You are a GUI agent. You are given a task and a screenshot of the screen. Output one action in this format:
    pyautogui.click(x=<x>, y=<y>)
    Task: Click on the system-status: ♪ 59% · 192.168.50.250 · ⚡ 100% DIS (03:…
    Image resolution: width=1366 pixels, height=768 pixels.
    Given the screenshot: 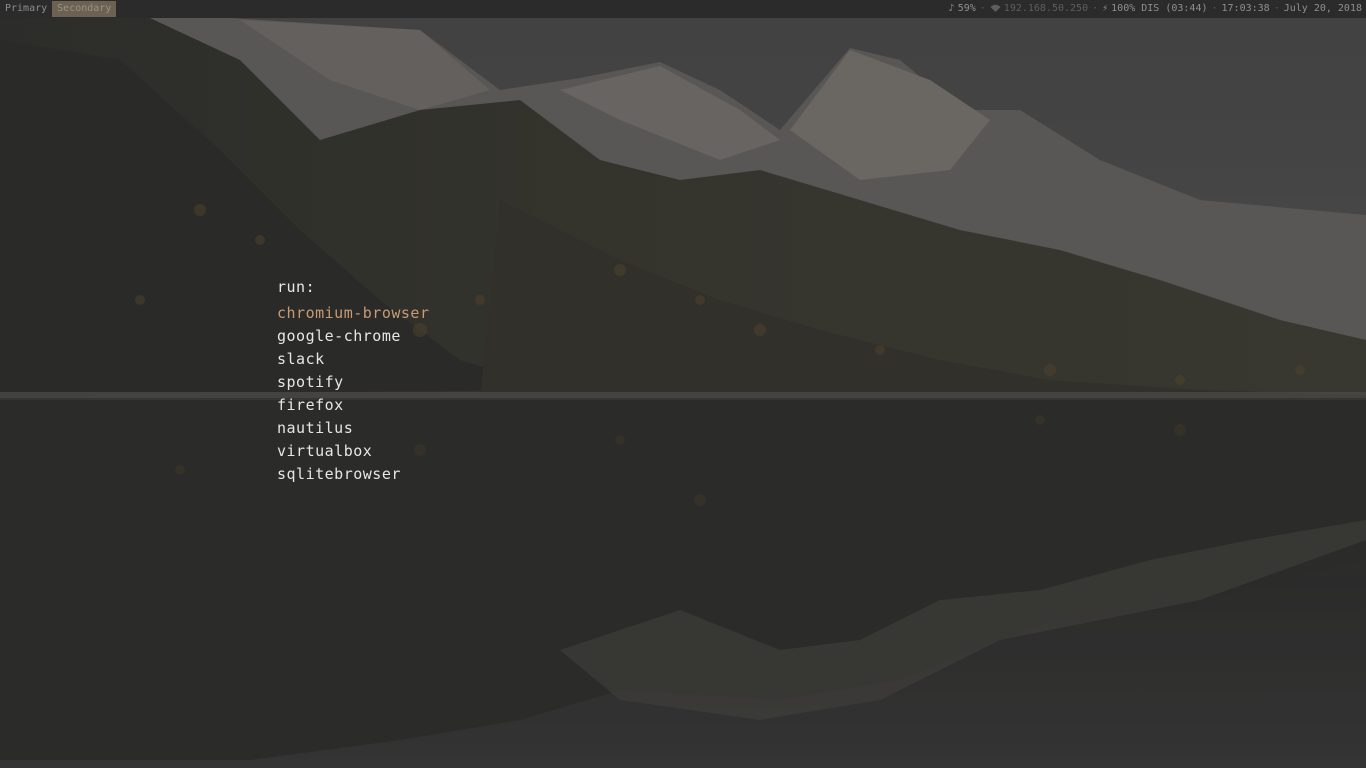 What is the action you would take?
    pyautogui.click(x=1157, y=9)
    